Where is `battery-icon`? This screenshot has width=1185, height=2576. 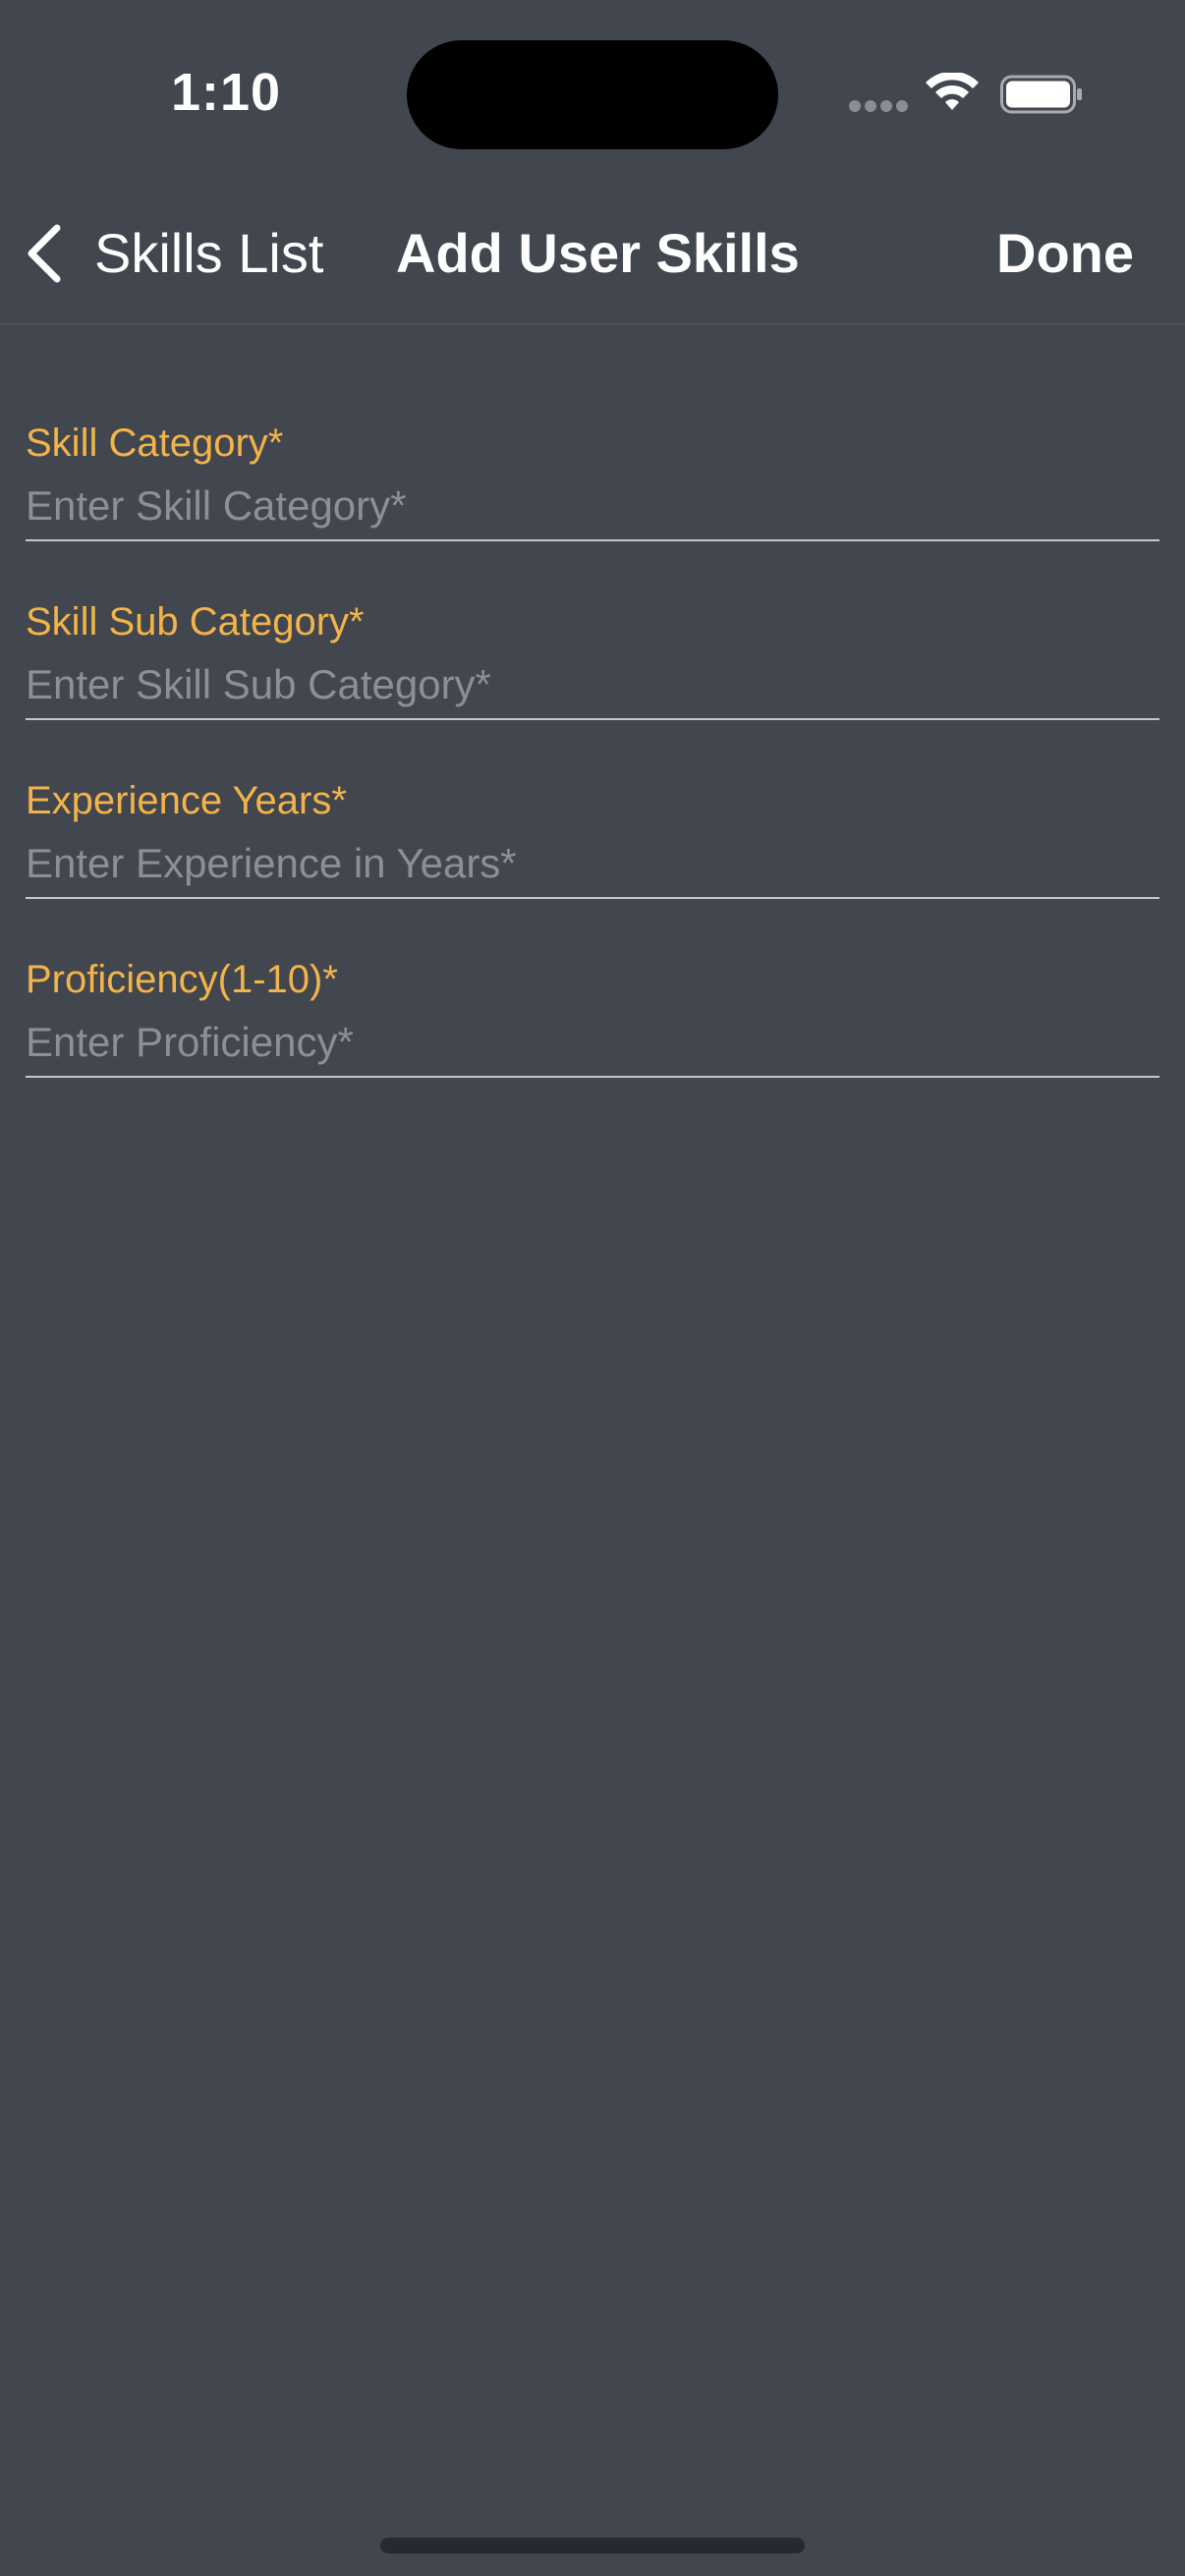
battery-icon is located at coordinates (1041, 94).